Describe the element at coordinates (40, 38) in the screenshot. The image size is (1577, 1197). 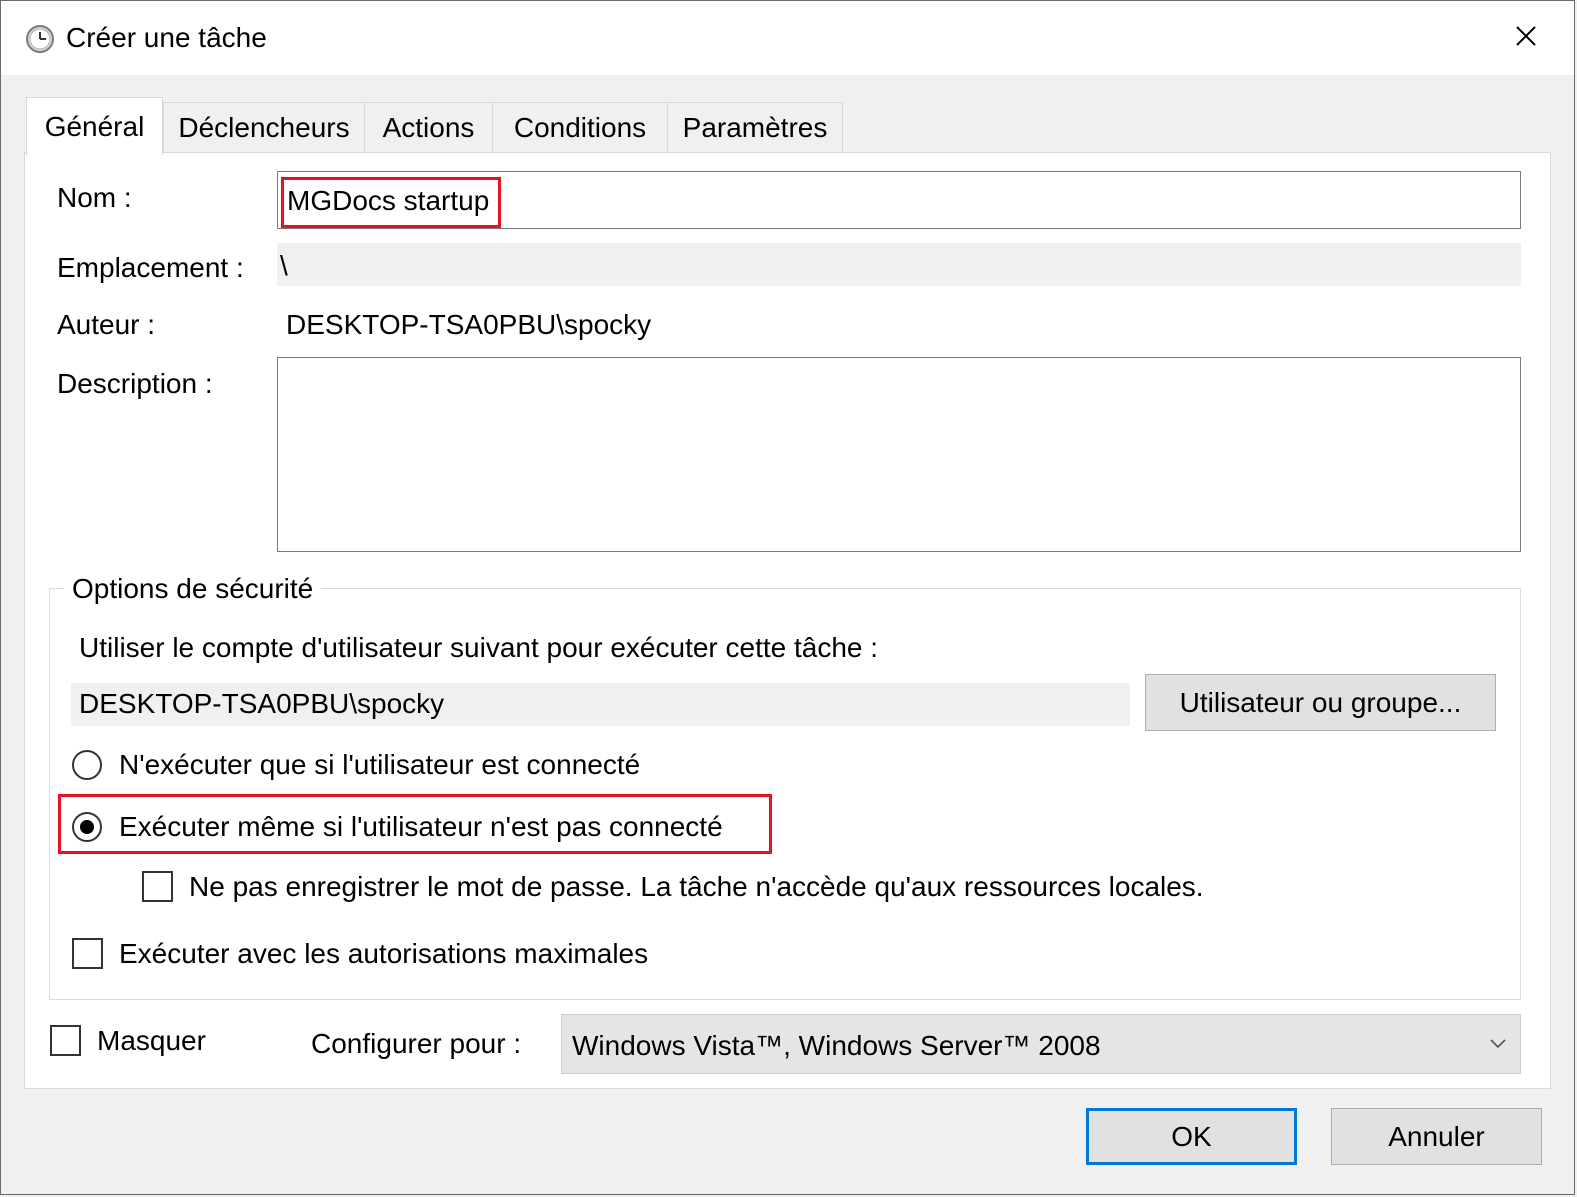
I see `task-scheduler-clock-icon` at that location.